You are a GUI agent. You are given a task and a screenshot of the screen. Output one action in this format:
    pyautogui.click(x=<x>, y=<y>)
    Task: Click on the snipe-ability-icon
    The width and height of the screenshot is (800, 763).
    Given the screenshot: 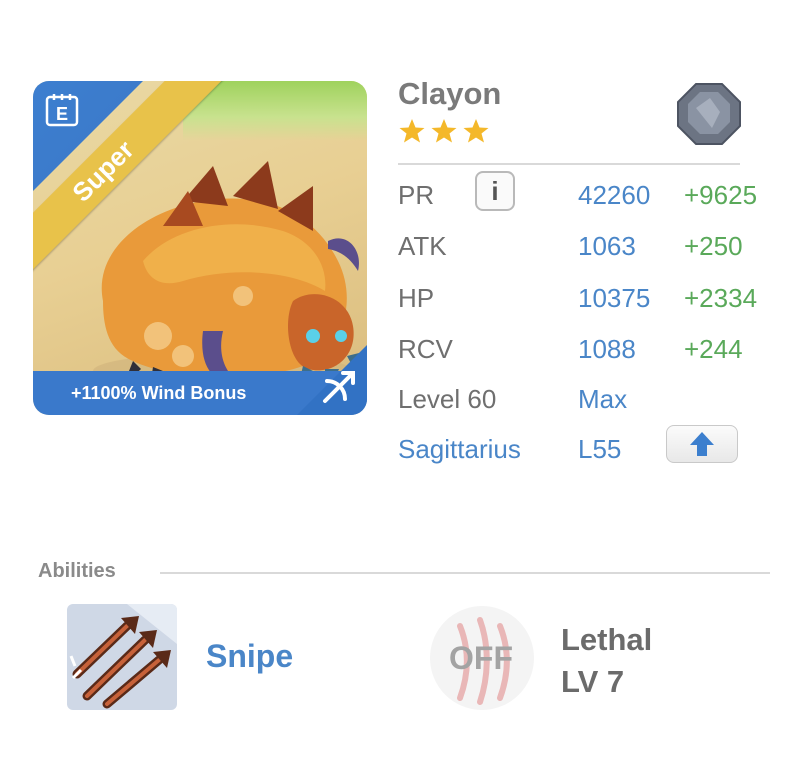 What is the action you would take?
    pyautogui.click(x=122, y=657)
    